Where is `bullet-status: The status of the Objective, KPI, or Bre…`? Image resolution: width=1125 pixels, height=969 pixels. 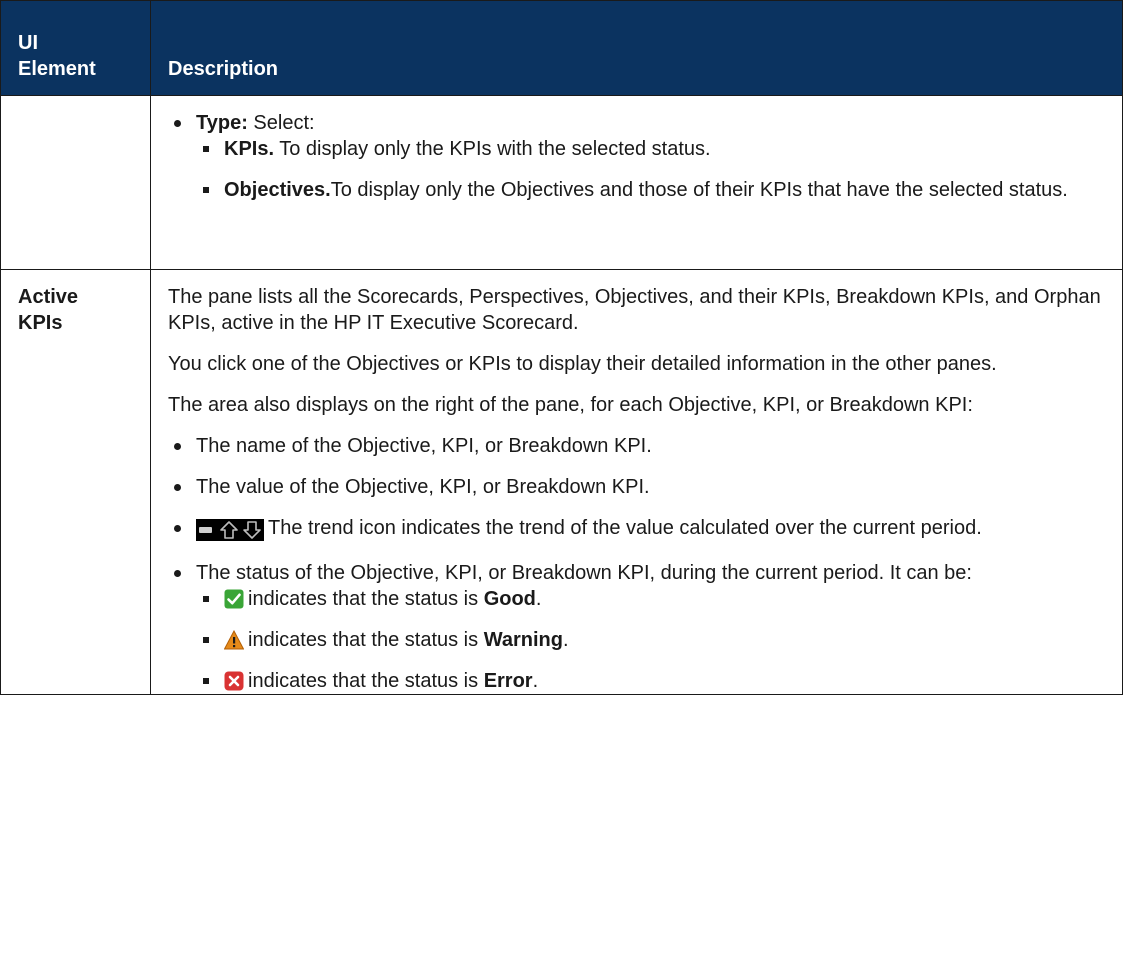
bullet-status: The status of the Objective, KPI, or Bre… is located at coordinates (637, 627).